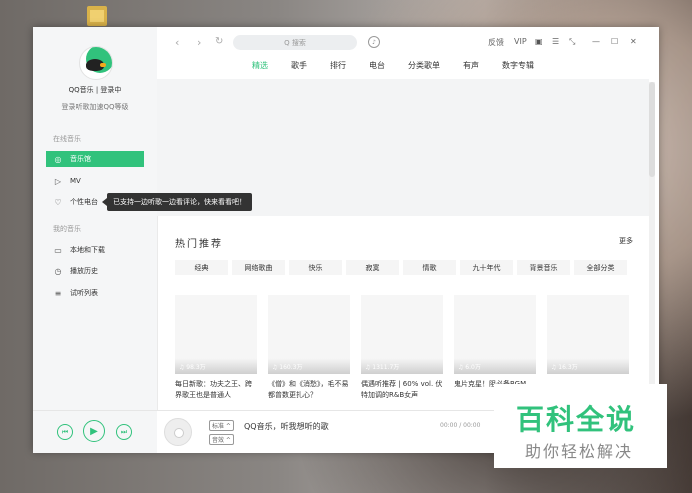 Image resolution: width=692 pixels, height=493 pixels. Describe the element at coordinates (338, 65) in the screenshot. I see `tab-rankings: 排行` at that location.